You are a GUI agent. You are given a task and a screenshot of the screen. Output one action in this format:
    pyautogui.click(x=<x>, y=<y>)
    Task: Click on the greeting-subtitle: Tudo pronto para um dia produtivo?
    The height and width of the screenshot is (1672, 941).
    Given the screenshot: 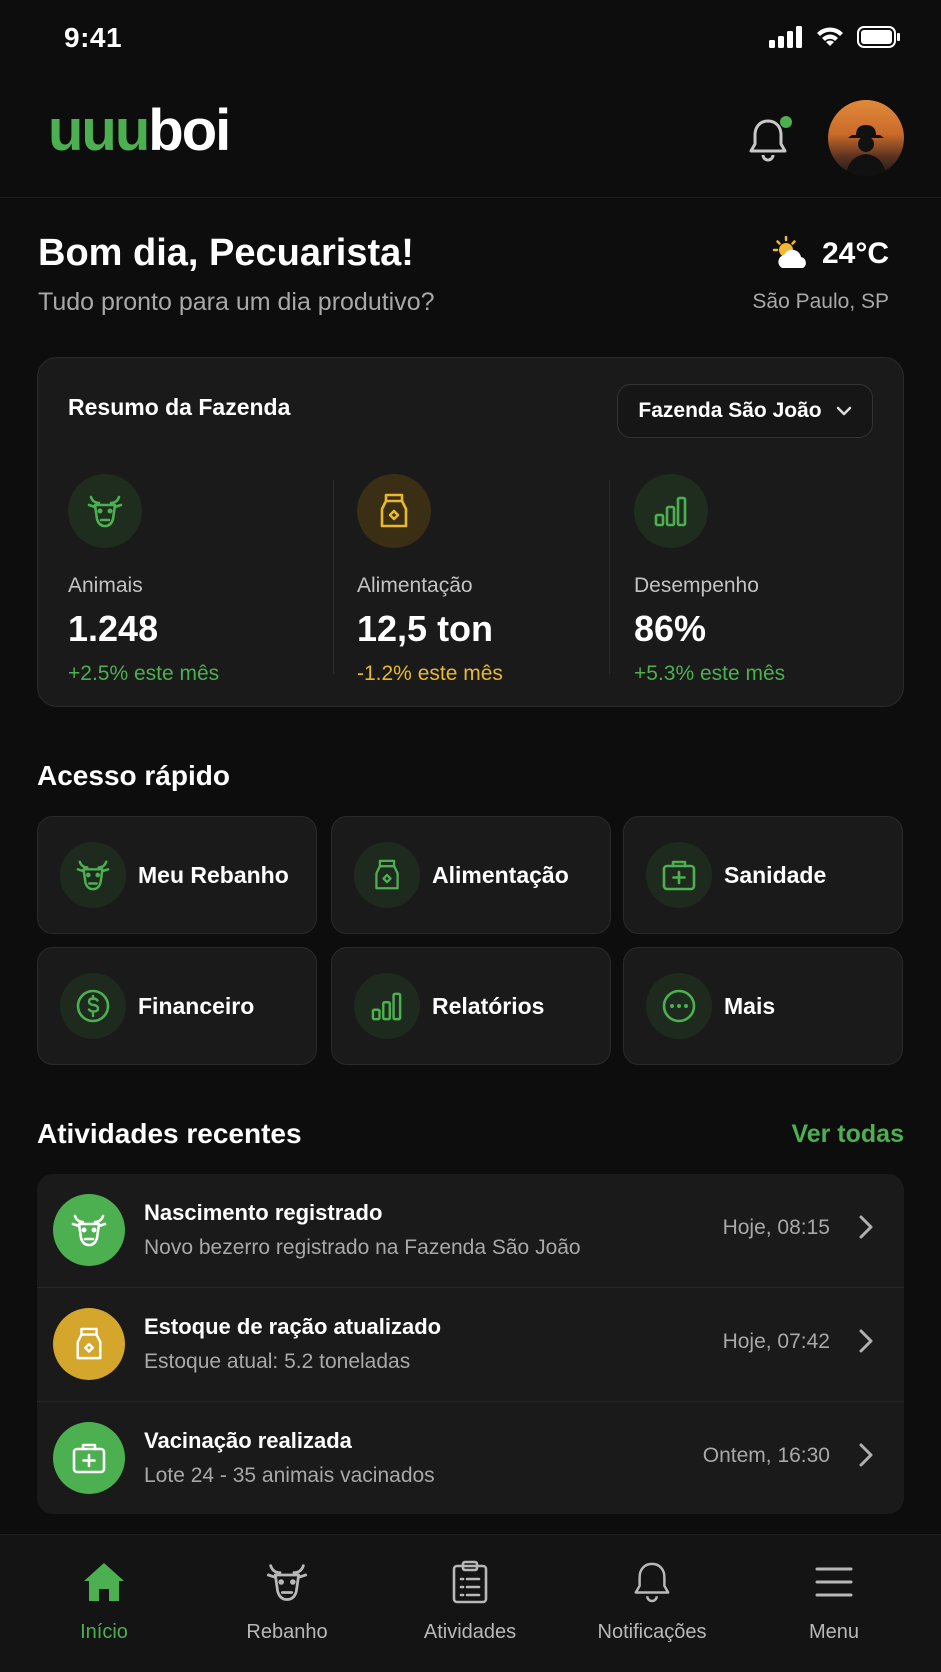 What is the action you would take?
    pyautogui.click(x=236, y=302)
    